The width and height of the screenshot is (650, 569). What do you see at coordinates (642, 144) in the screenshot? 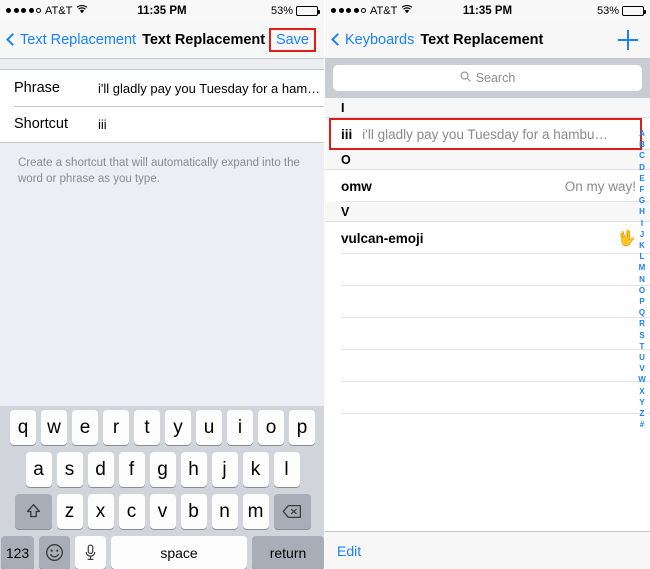
I see `alpha-index-letter: B` at bounding box center [642, 144].